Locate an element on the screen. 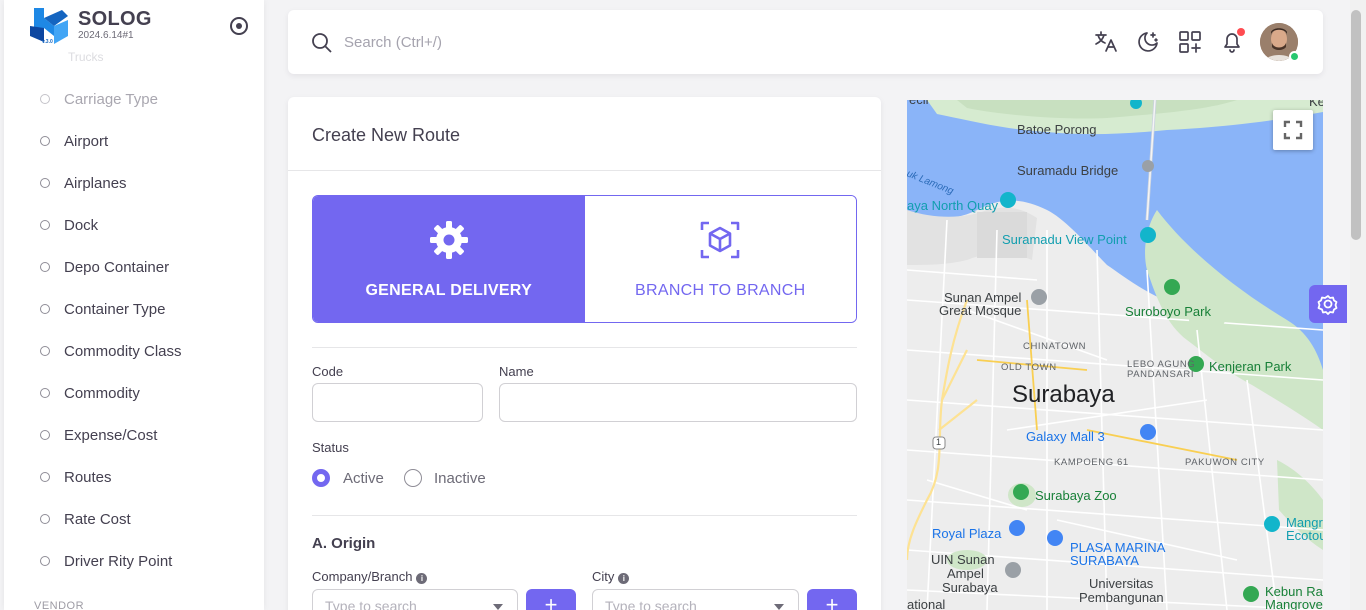 Image resolution: width=1366 pixels, height=610 pixels. map-label: Ke is located at coordinates (1316, 104).